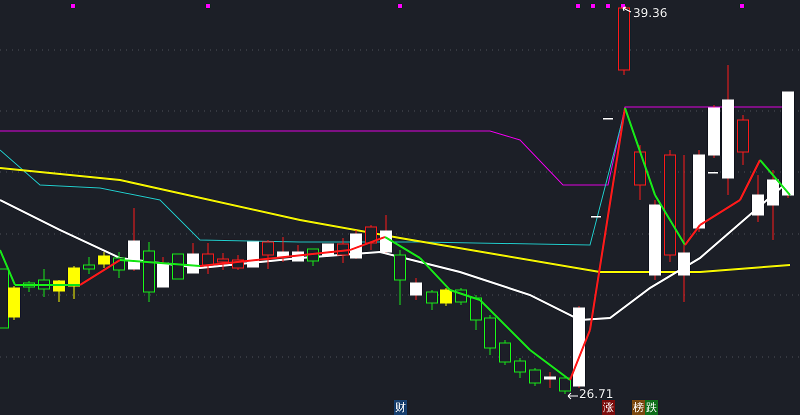 The height and width of the screenshot is (415, 800). What do you see at coordinates (400, 407) in the screenshot?
I see `indicator-badge: 财` at bounding box center [400, 407].